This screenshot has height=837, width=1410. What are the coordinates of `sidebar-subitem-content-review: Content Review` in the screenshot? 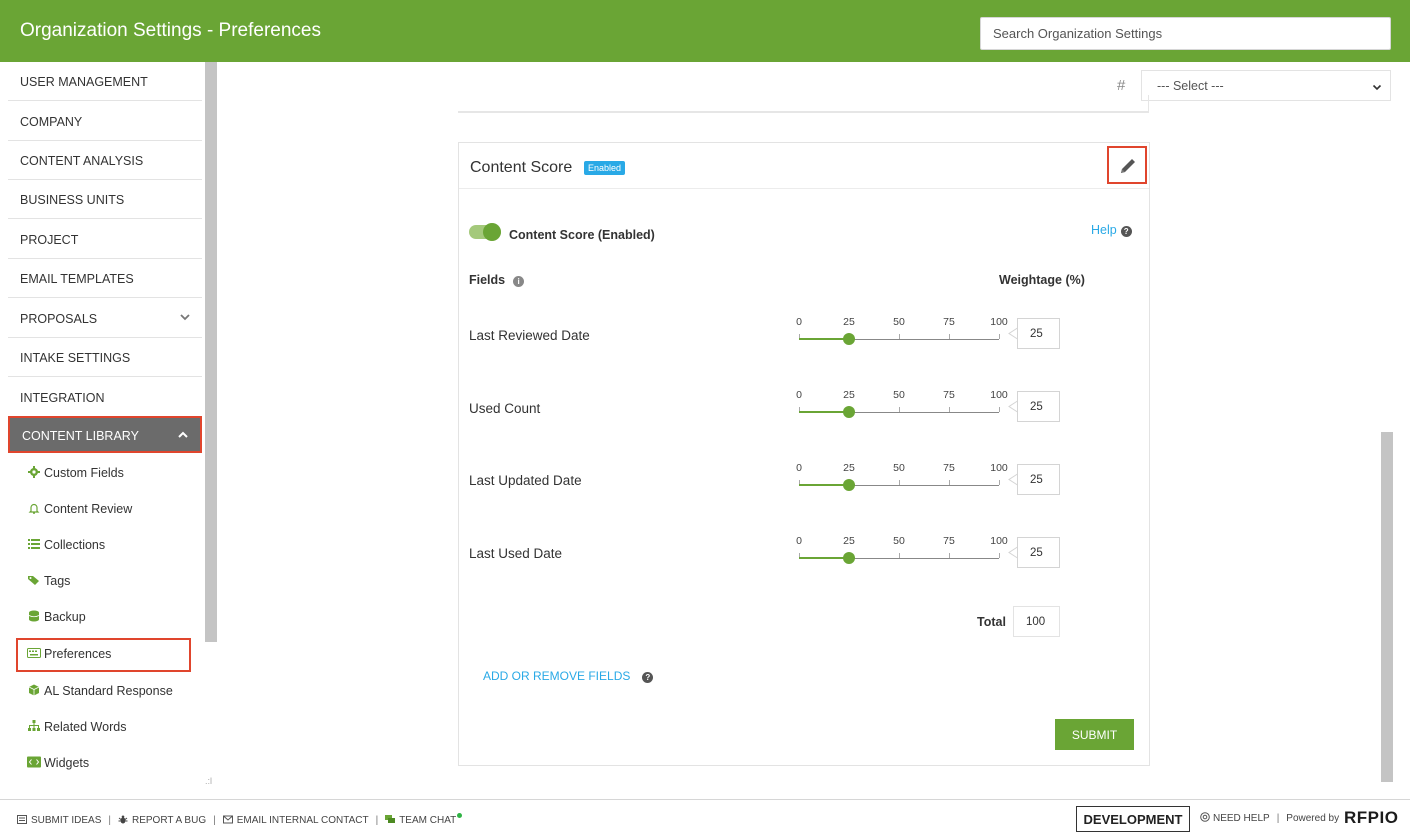 It's located at (79, 513).